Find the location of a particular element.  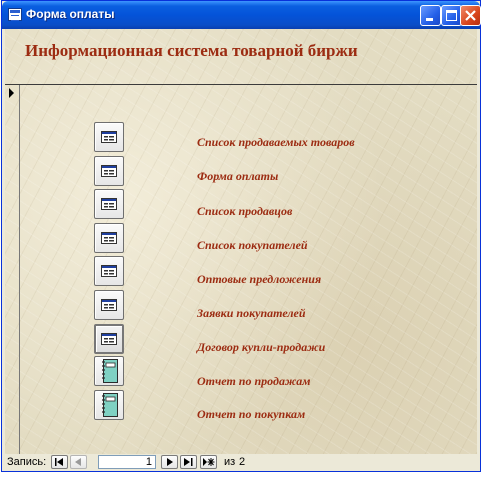

previous-record-button is located at coordinates (78, 462).